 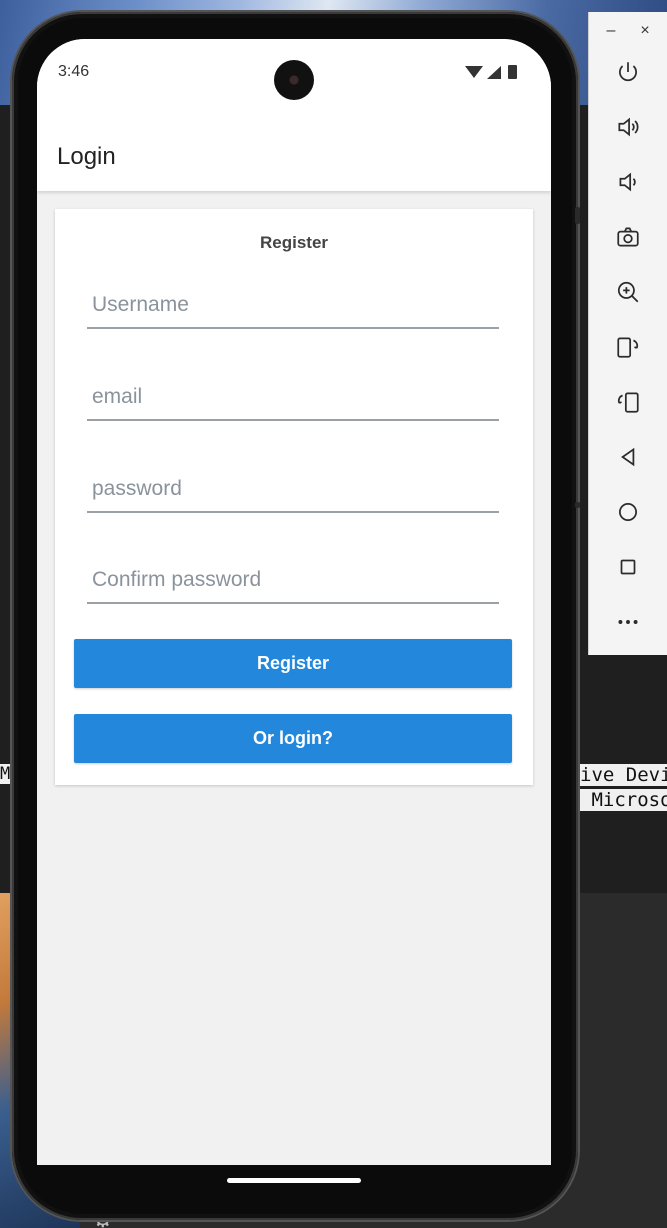 I want to click on volume-down-icon, so click(x=628, y=182).